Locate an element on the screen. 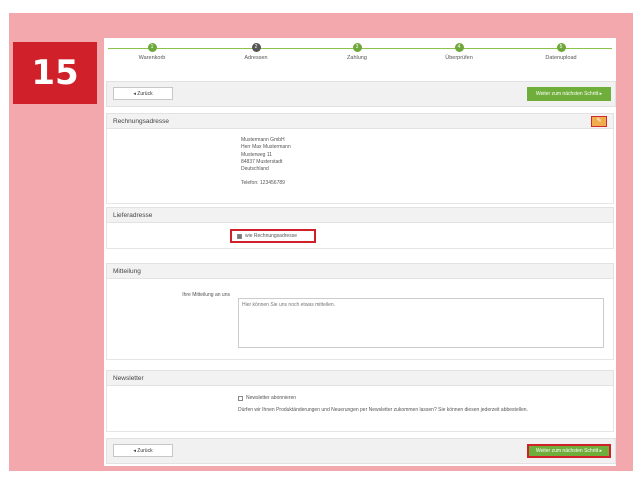  newsletter-title: Newsletter is located at coordinates (128, 378).